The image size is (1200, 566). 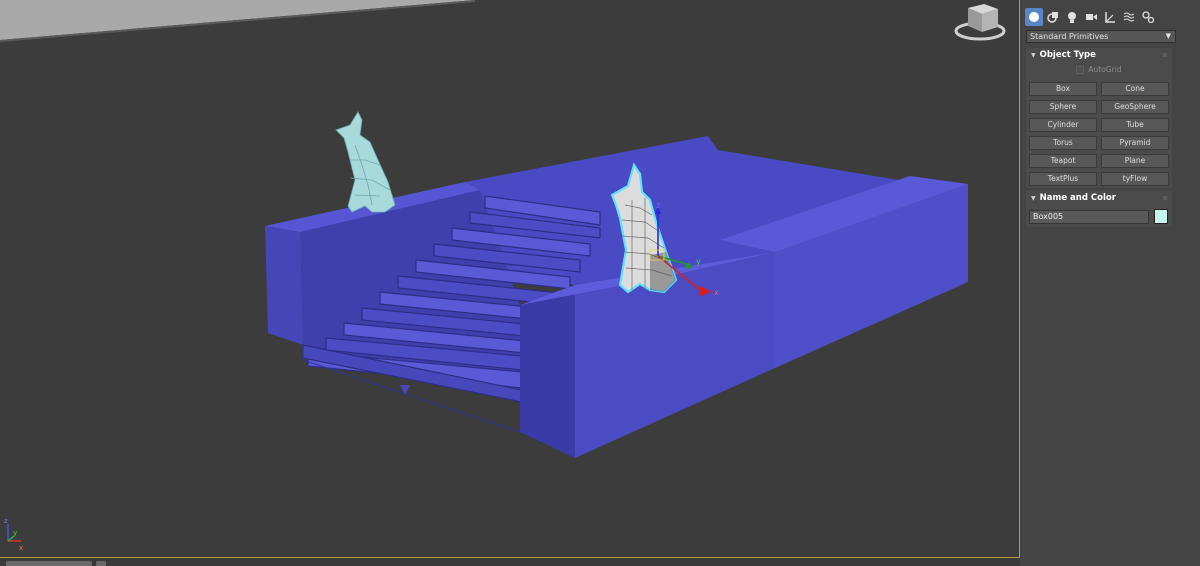 What do you see at coordinates (1161, 216) in the screenshot?
I see `object-color-swatch` at bounding box center [1161, 216].